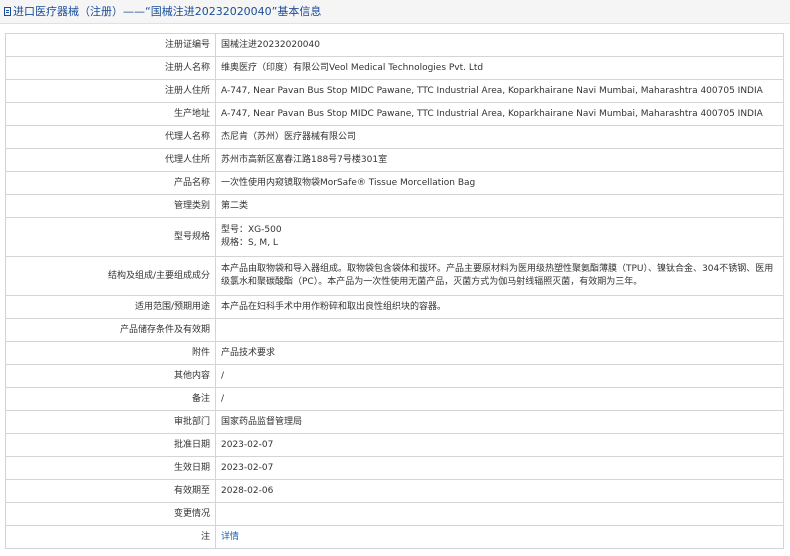  What do you see at coordinates (110, 114) in the screenshot?
I see `field-label: 生产地址` at bounding box center [110, 114].